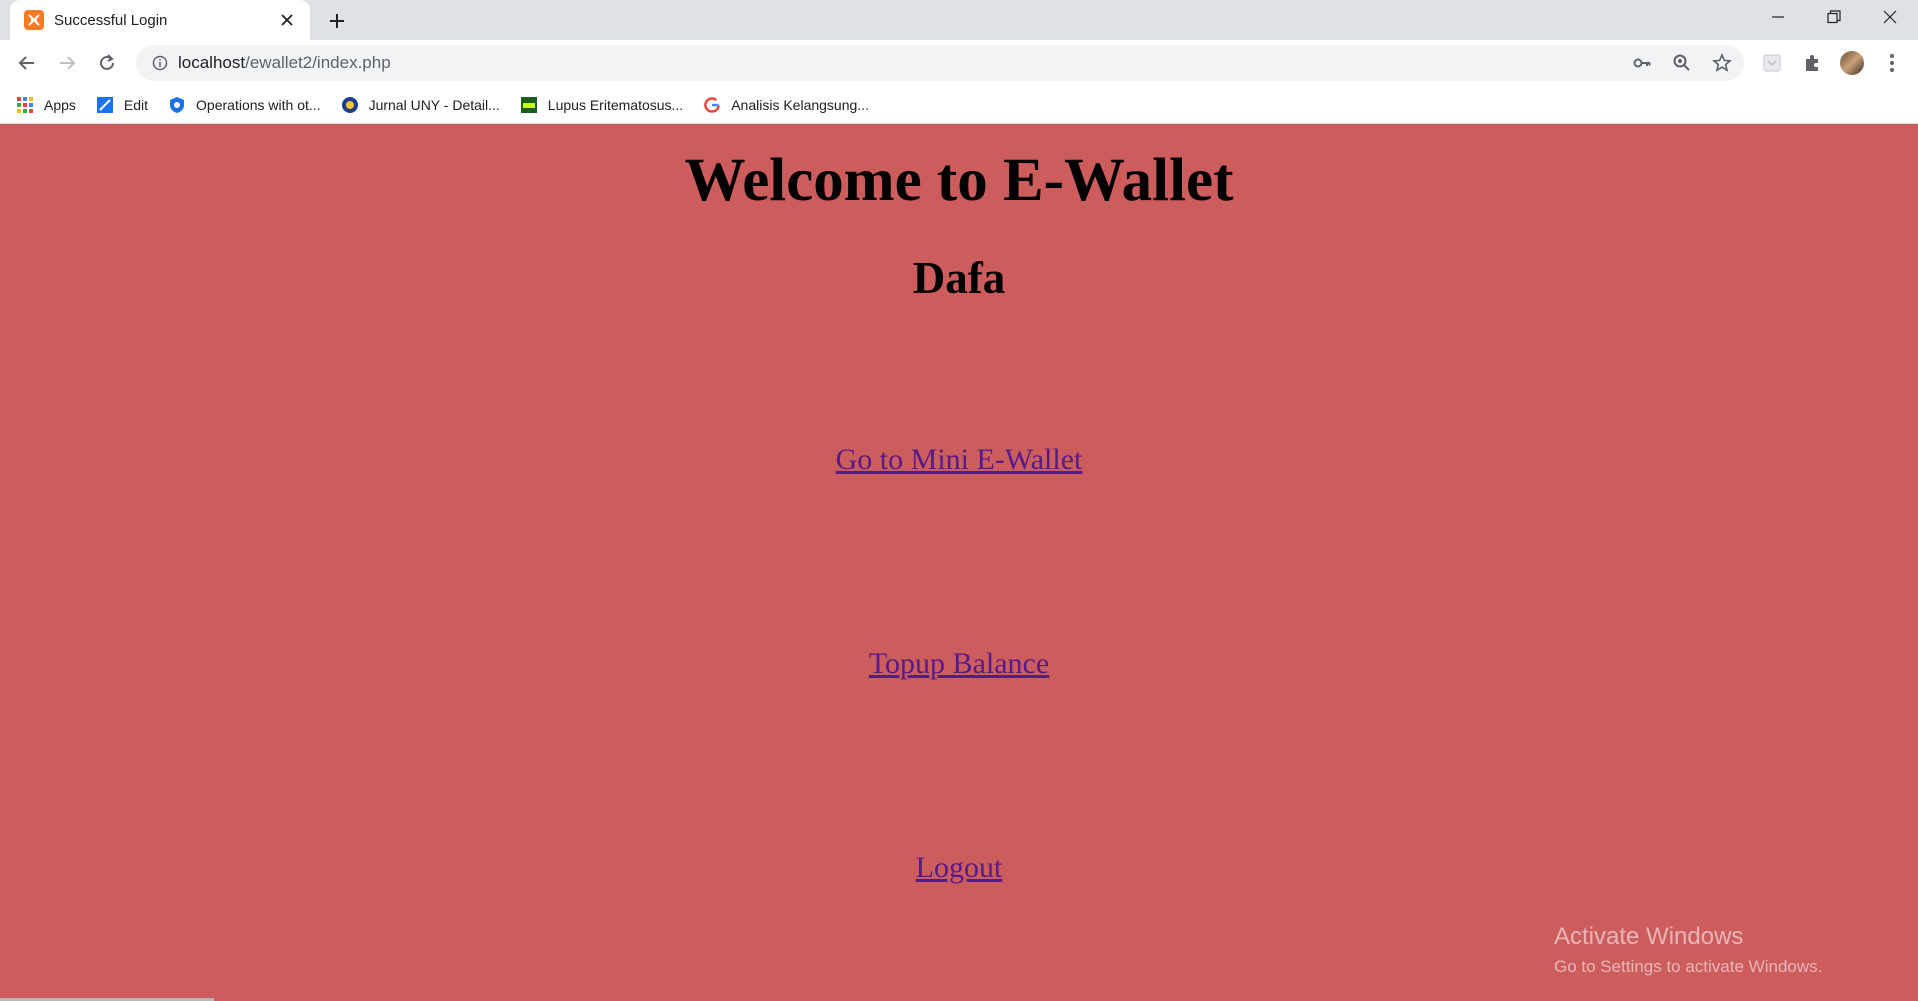  I want to click on tab-close-icon, so click(287, 20).